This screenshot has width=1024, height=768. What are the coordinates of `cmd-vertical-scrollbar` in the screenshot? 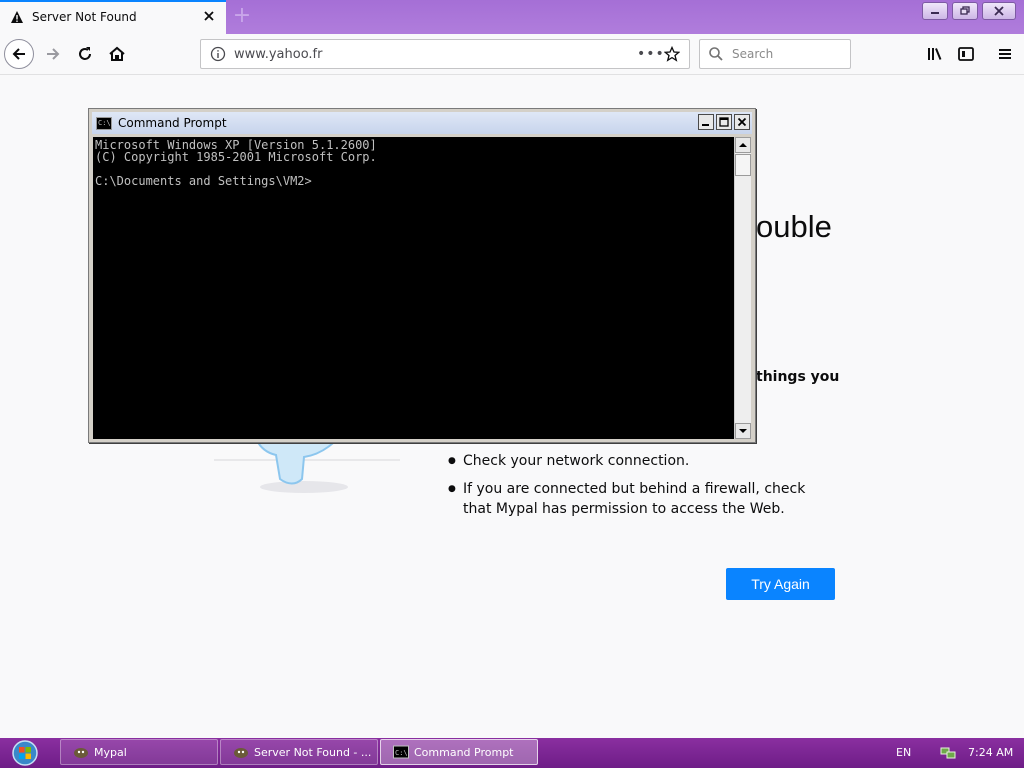 It's located at (742, 288).